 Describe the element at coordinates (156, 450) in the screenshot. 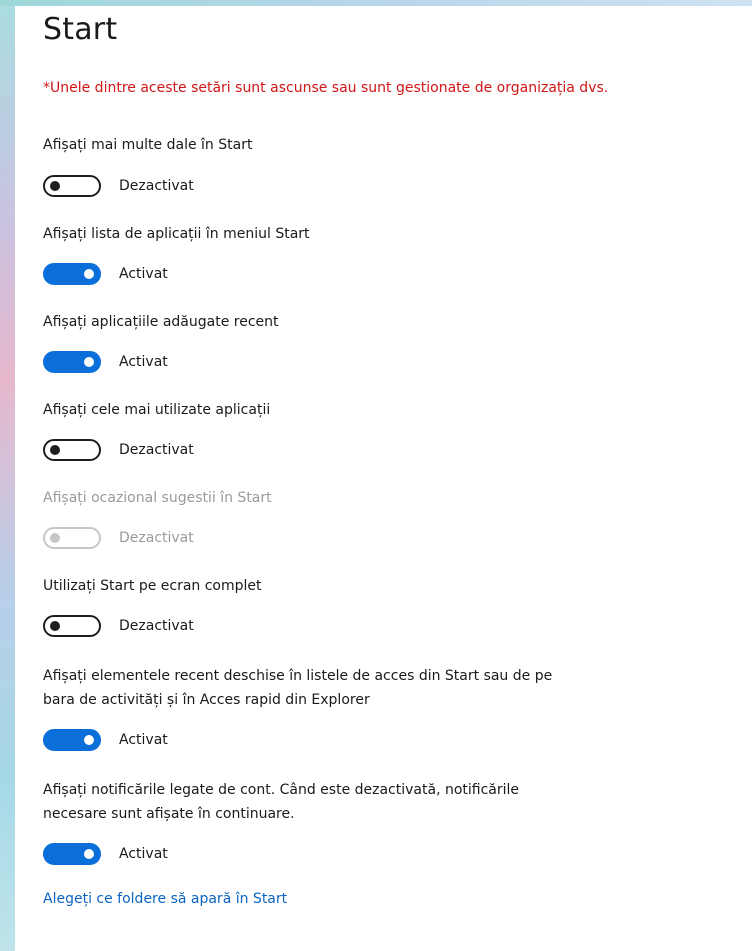

I see `toggle-state-most-used-apps: Dezactivat` at that location.